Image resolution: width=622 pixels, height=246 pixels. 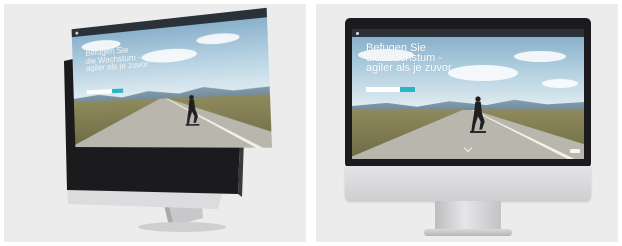 What do you see at coordinates (468, 216) in the screenshot?
I see `stand-neck` at bounding box center [468, 216].